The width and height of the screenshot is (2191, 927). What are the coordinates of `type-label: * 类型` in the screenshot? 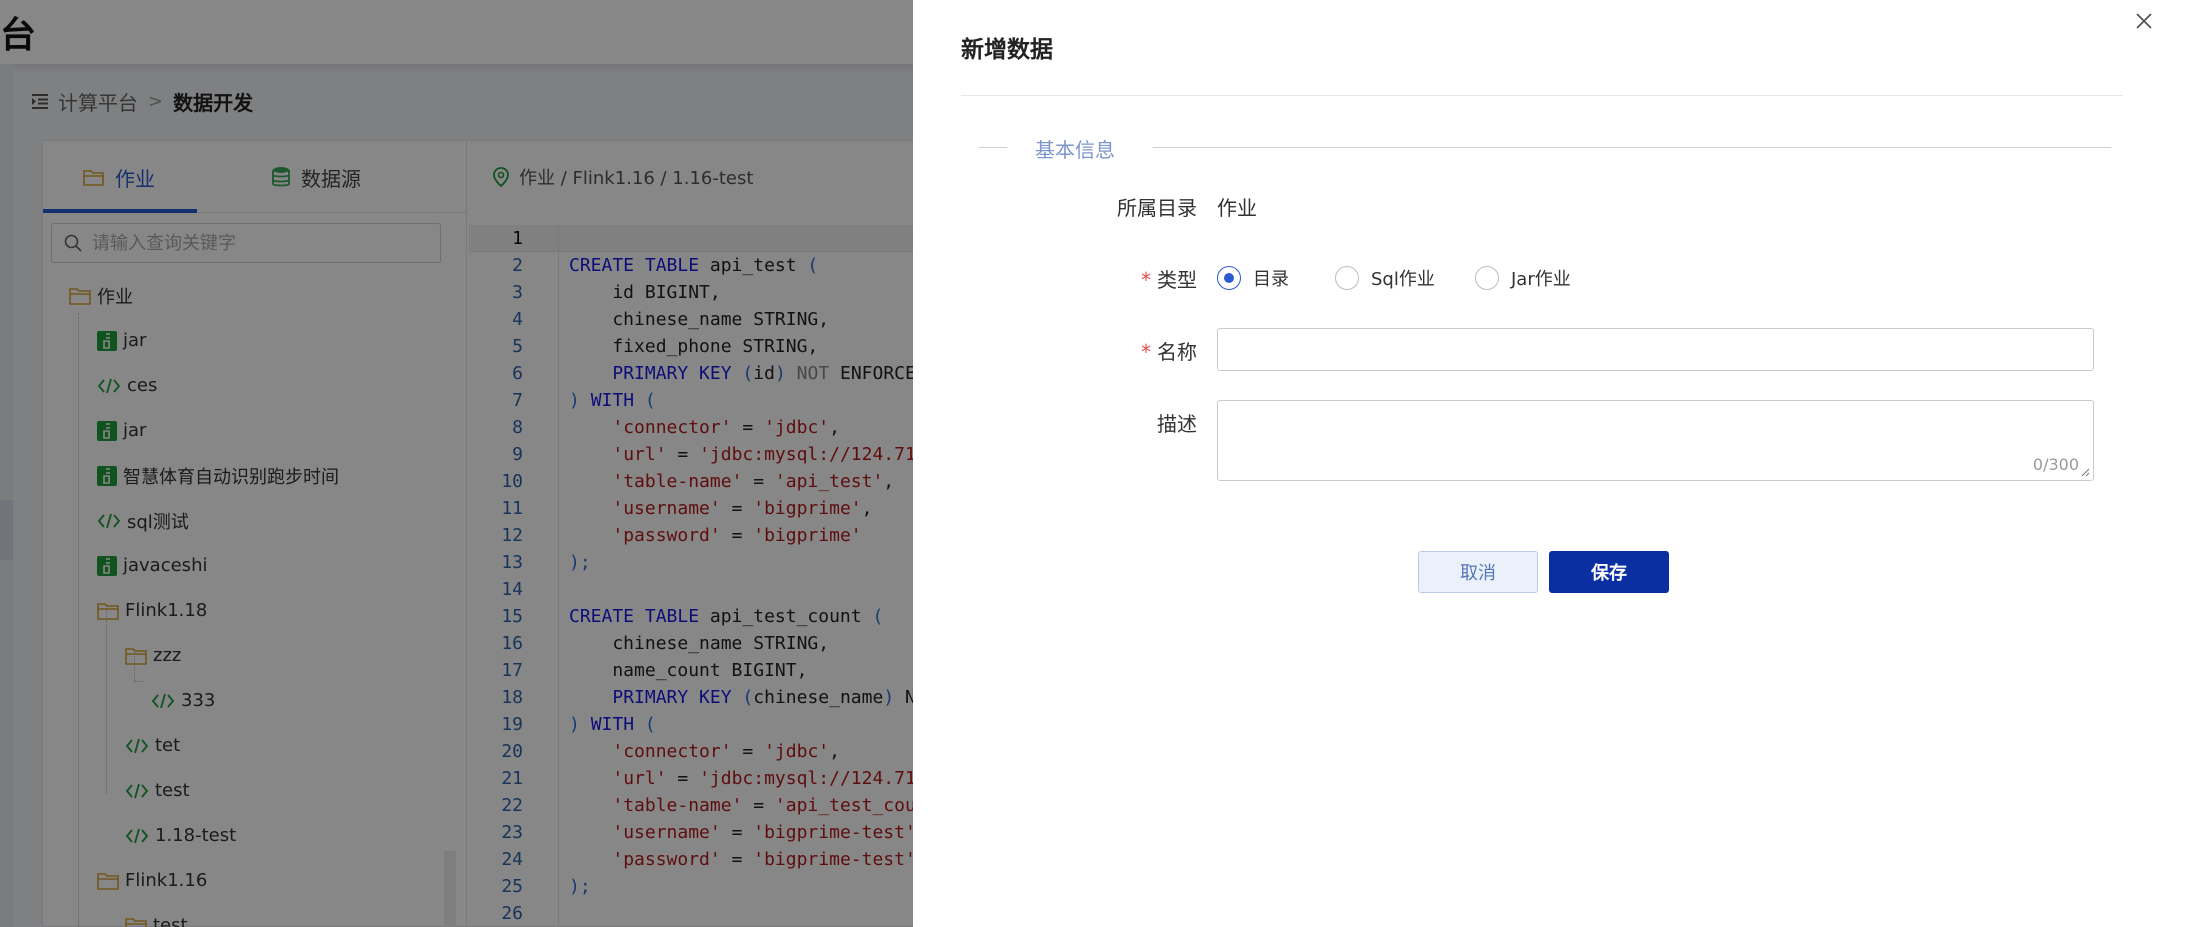 It's located at (1112, 278).